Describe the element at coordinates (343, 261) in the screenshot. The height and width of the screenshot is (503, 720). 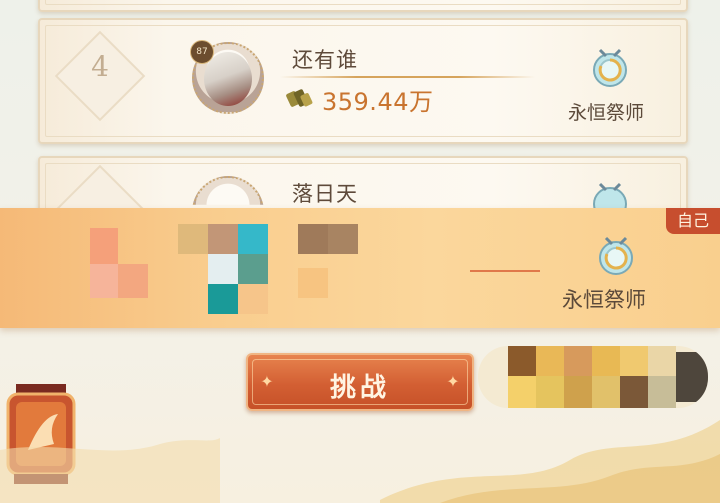
I see `player-name-obscured` at that location.